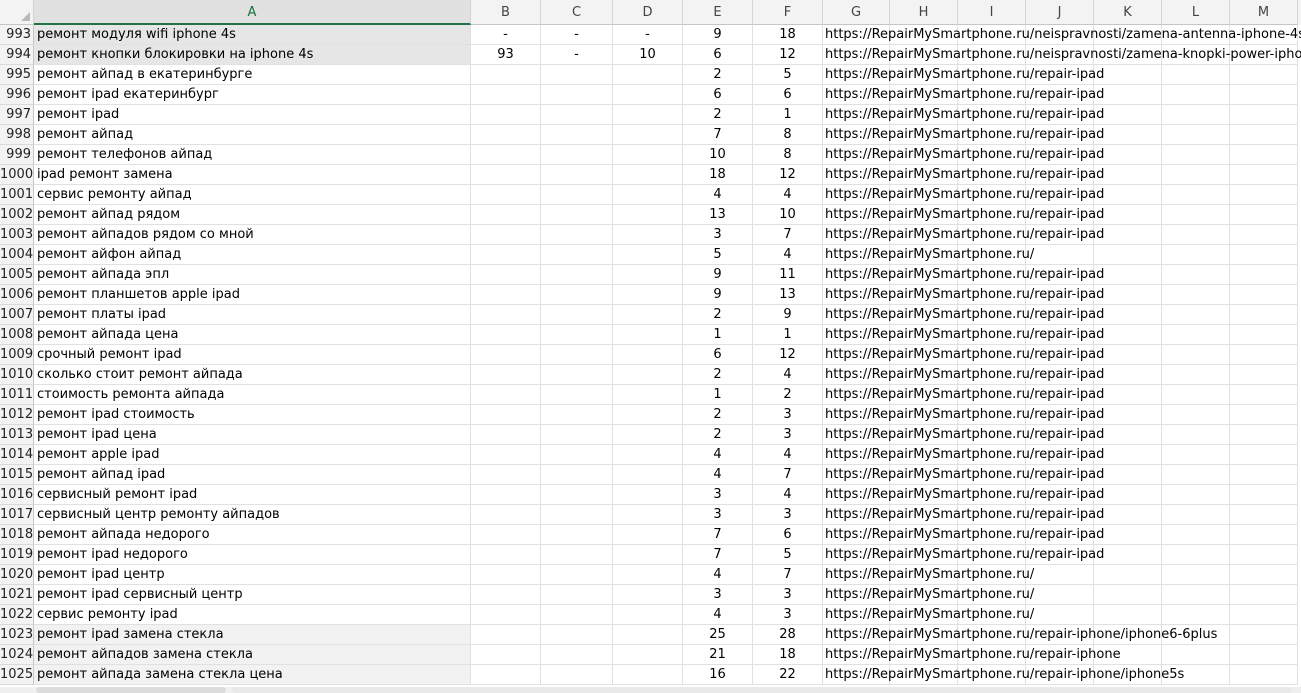 The image size is (1301, 693). Describe the element at coordinates (17, 615) in the screenshot. I see `row-header: 1022` at that location.